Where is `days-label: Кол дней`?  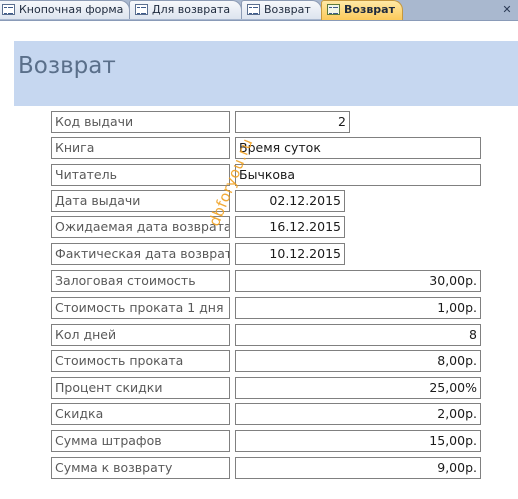
days-label: Кол дней is located at coordinates (140, 335).